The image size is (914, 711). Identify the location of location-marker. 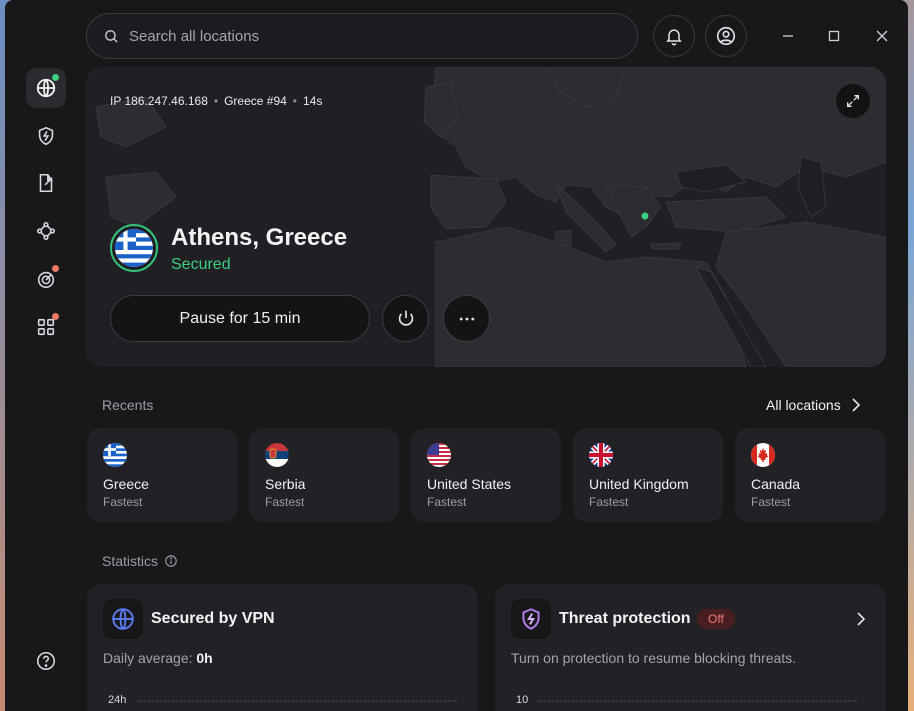
(645, 216).